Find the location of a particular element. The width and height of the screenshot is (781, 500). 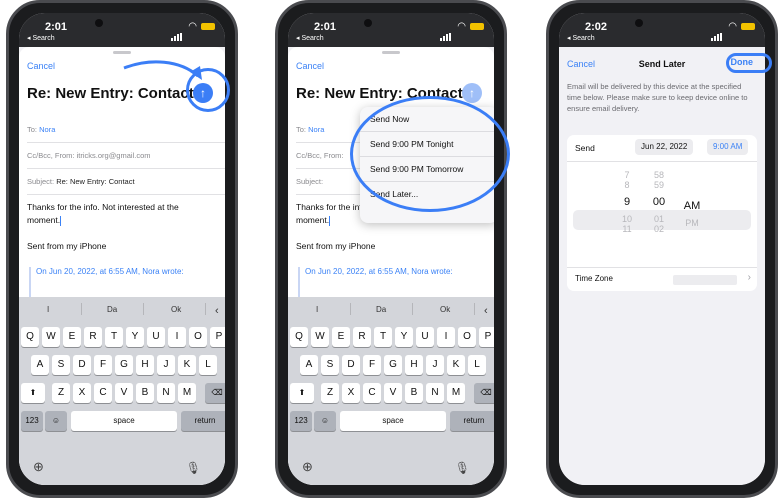

to-field: To: Nora is located at coordinates (126, 130).